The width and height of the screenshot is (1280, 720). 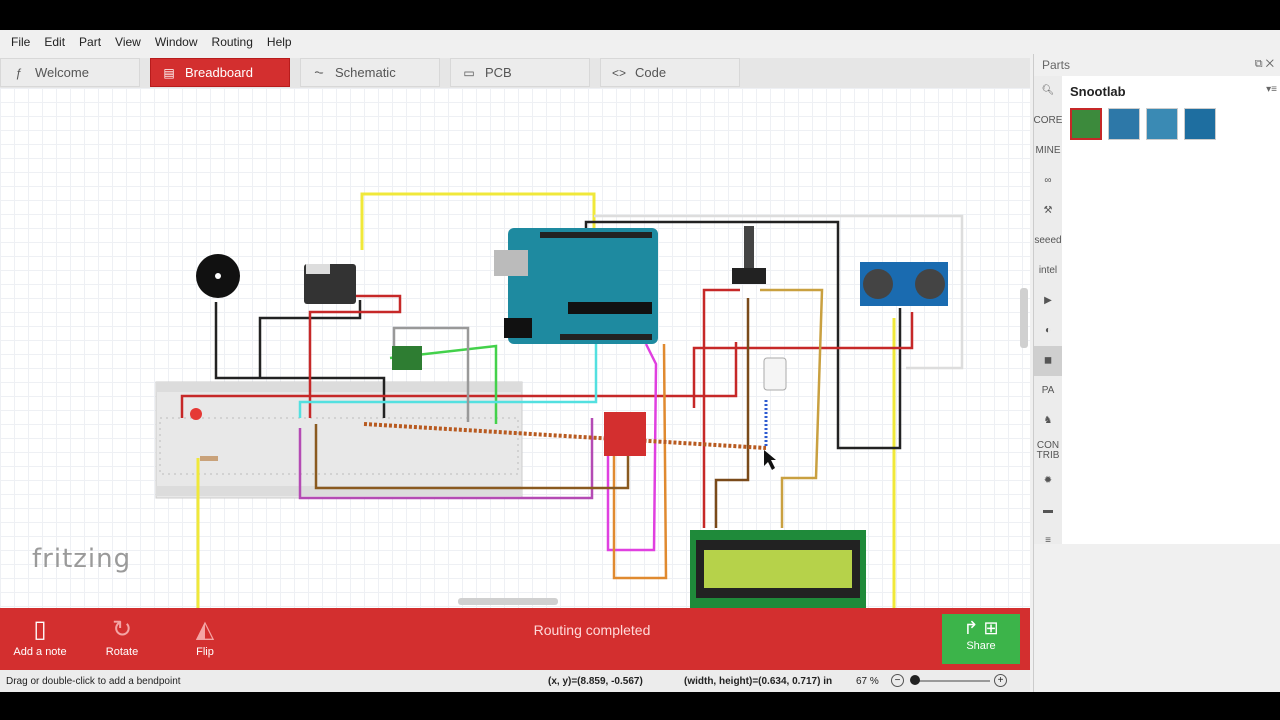 What do you see at coordinates (54, 42) in the screenshot?
I see `menu-edit: Edit` at bounding box center [54, 42].